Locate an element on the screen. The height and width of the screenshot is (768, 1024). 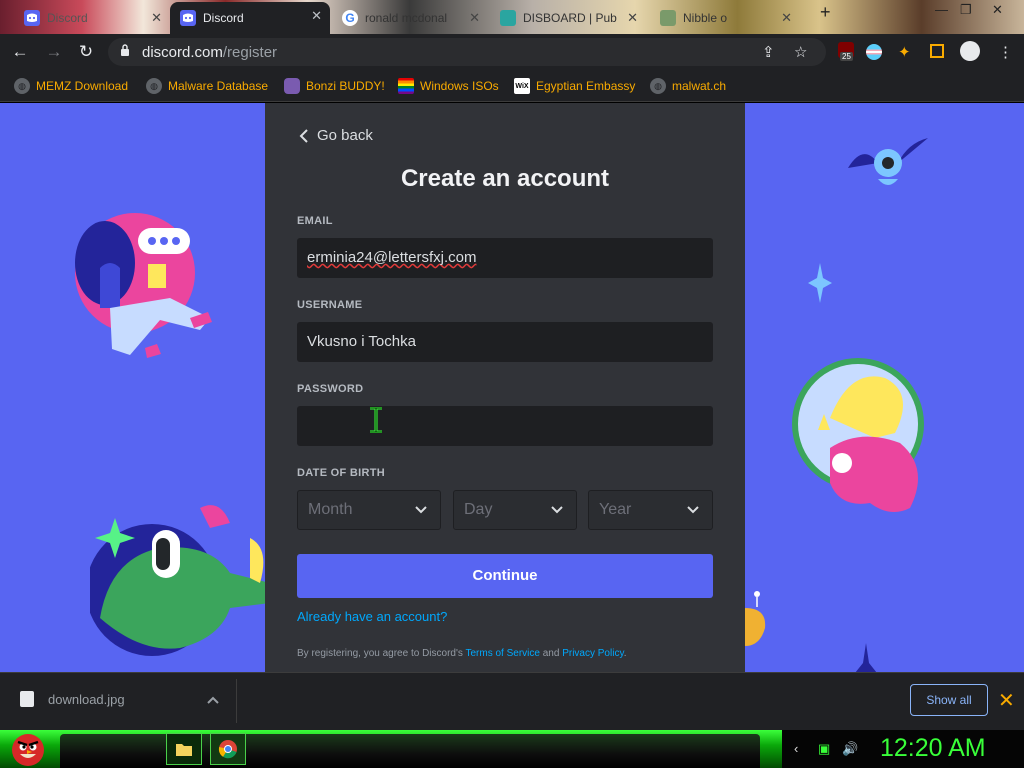
sparkle-icon is located at coordinates (866, 657).